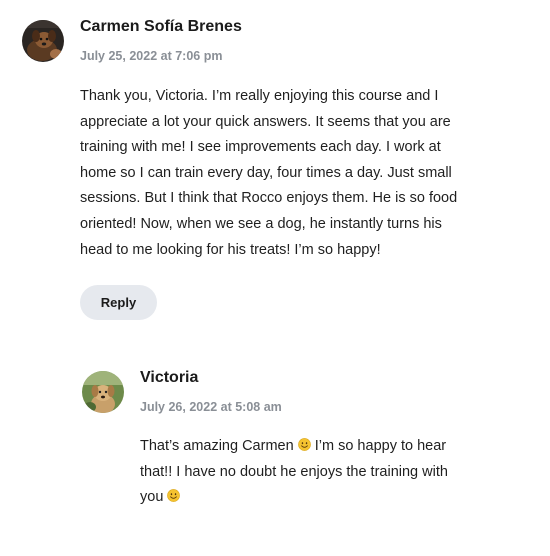 This screenshot has width=550, height=556. What do you see at coordinates (380, 446) in the screenshot?
I see `comment-text-segment: I’m so happy to hear` at bounding box center [380, 446].